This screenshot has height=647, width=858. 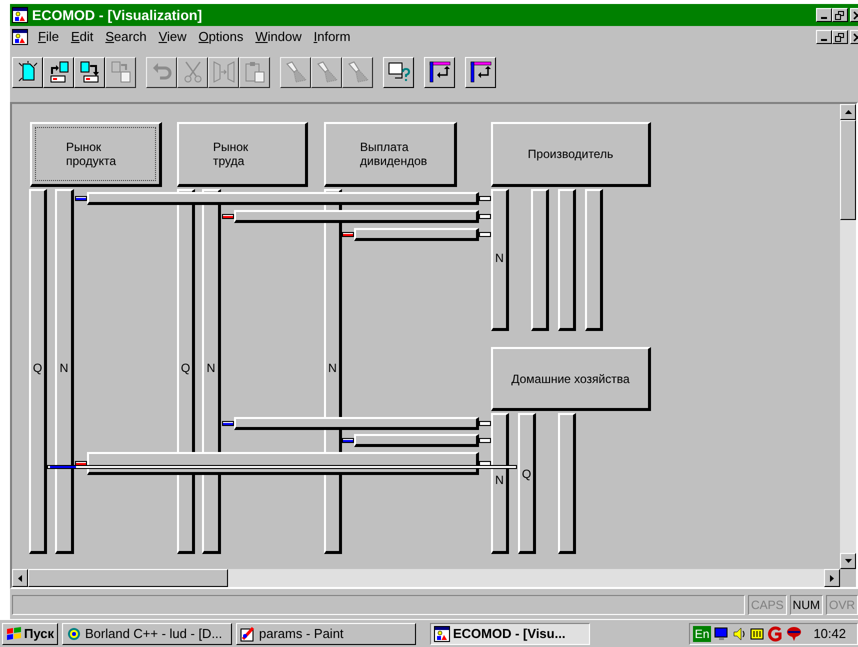 What do you see at coordinates (848, 336) in the screenshot?
I see `vertical-scrollbar` at bounding box center [848, 336].